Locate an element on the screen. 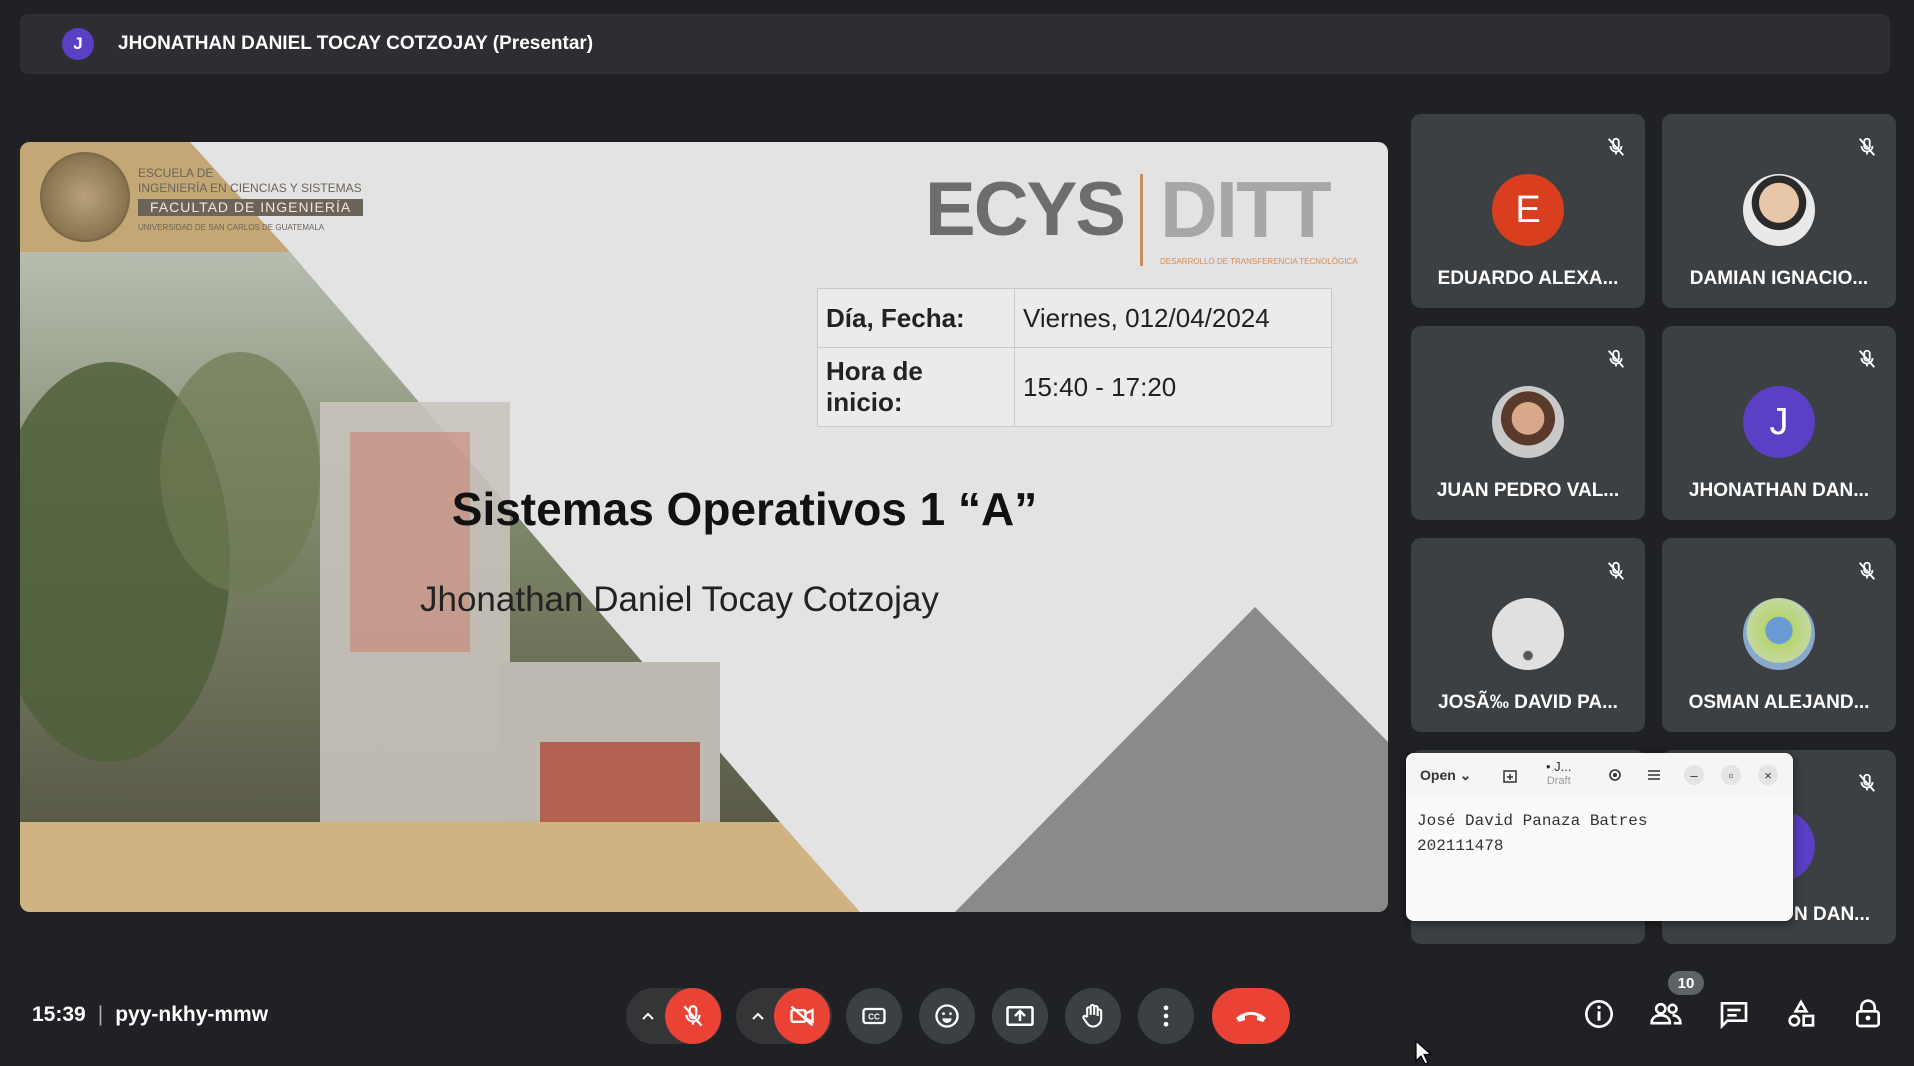  university-seal is located at coordinates (85, 197).